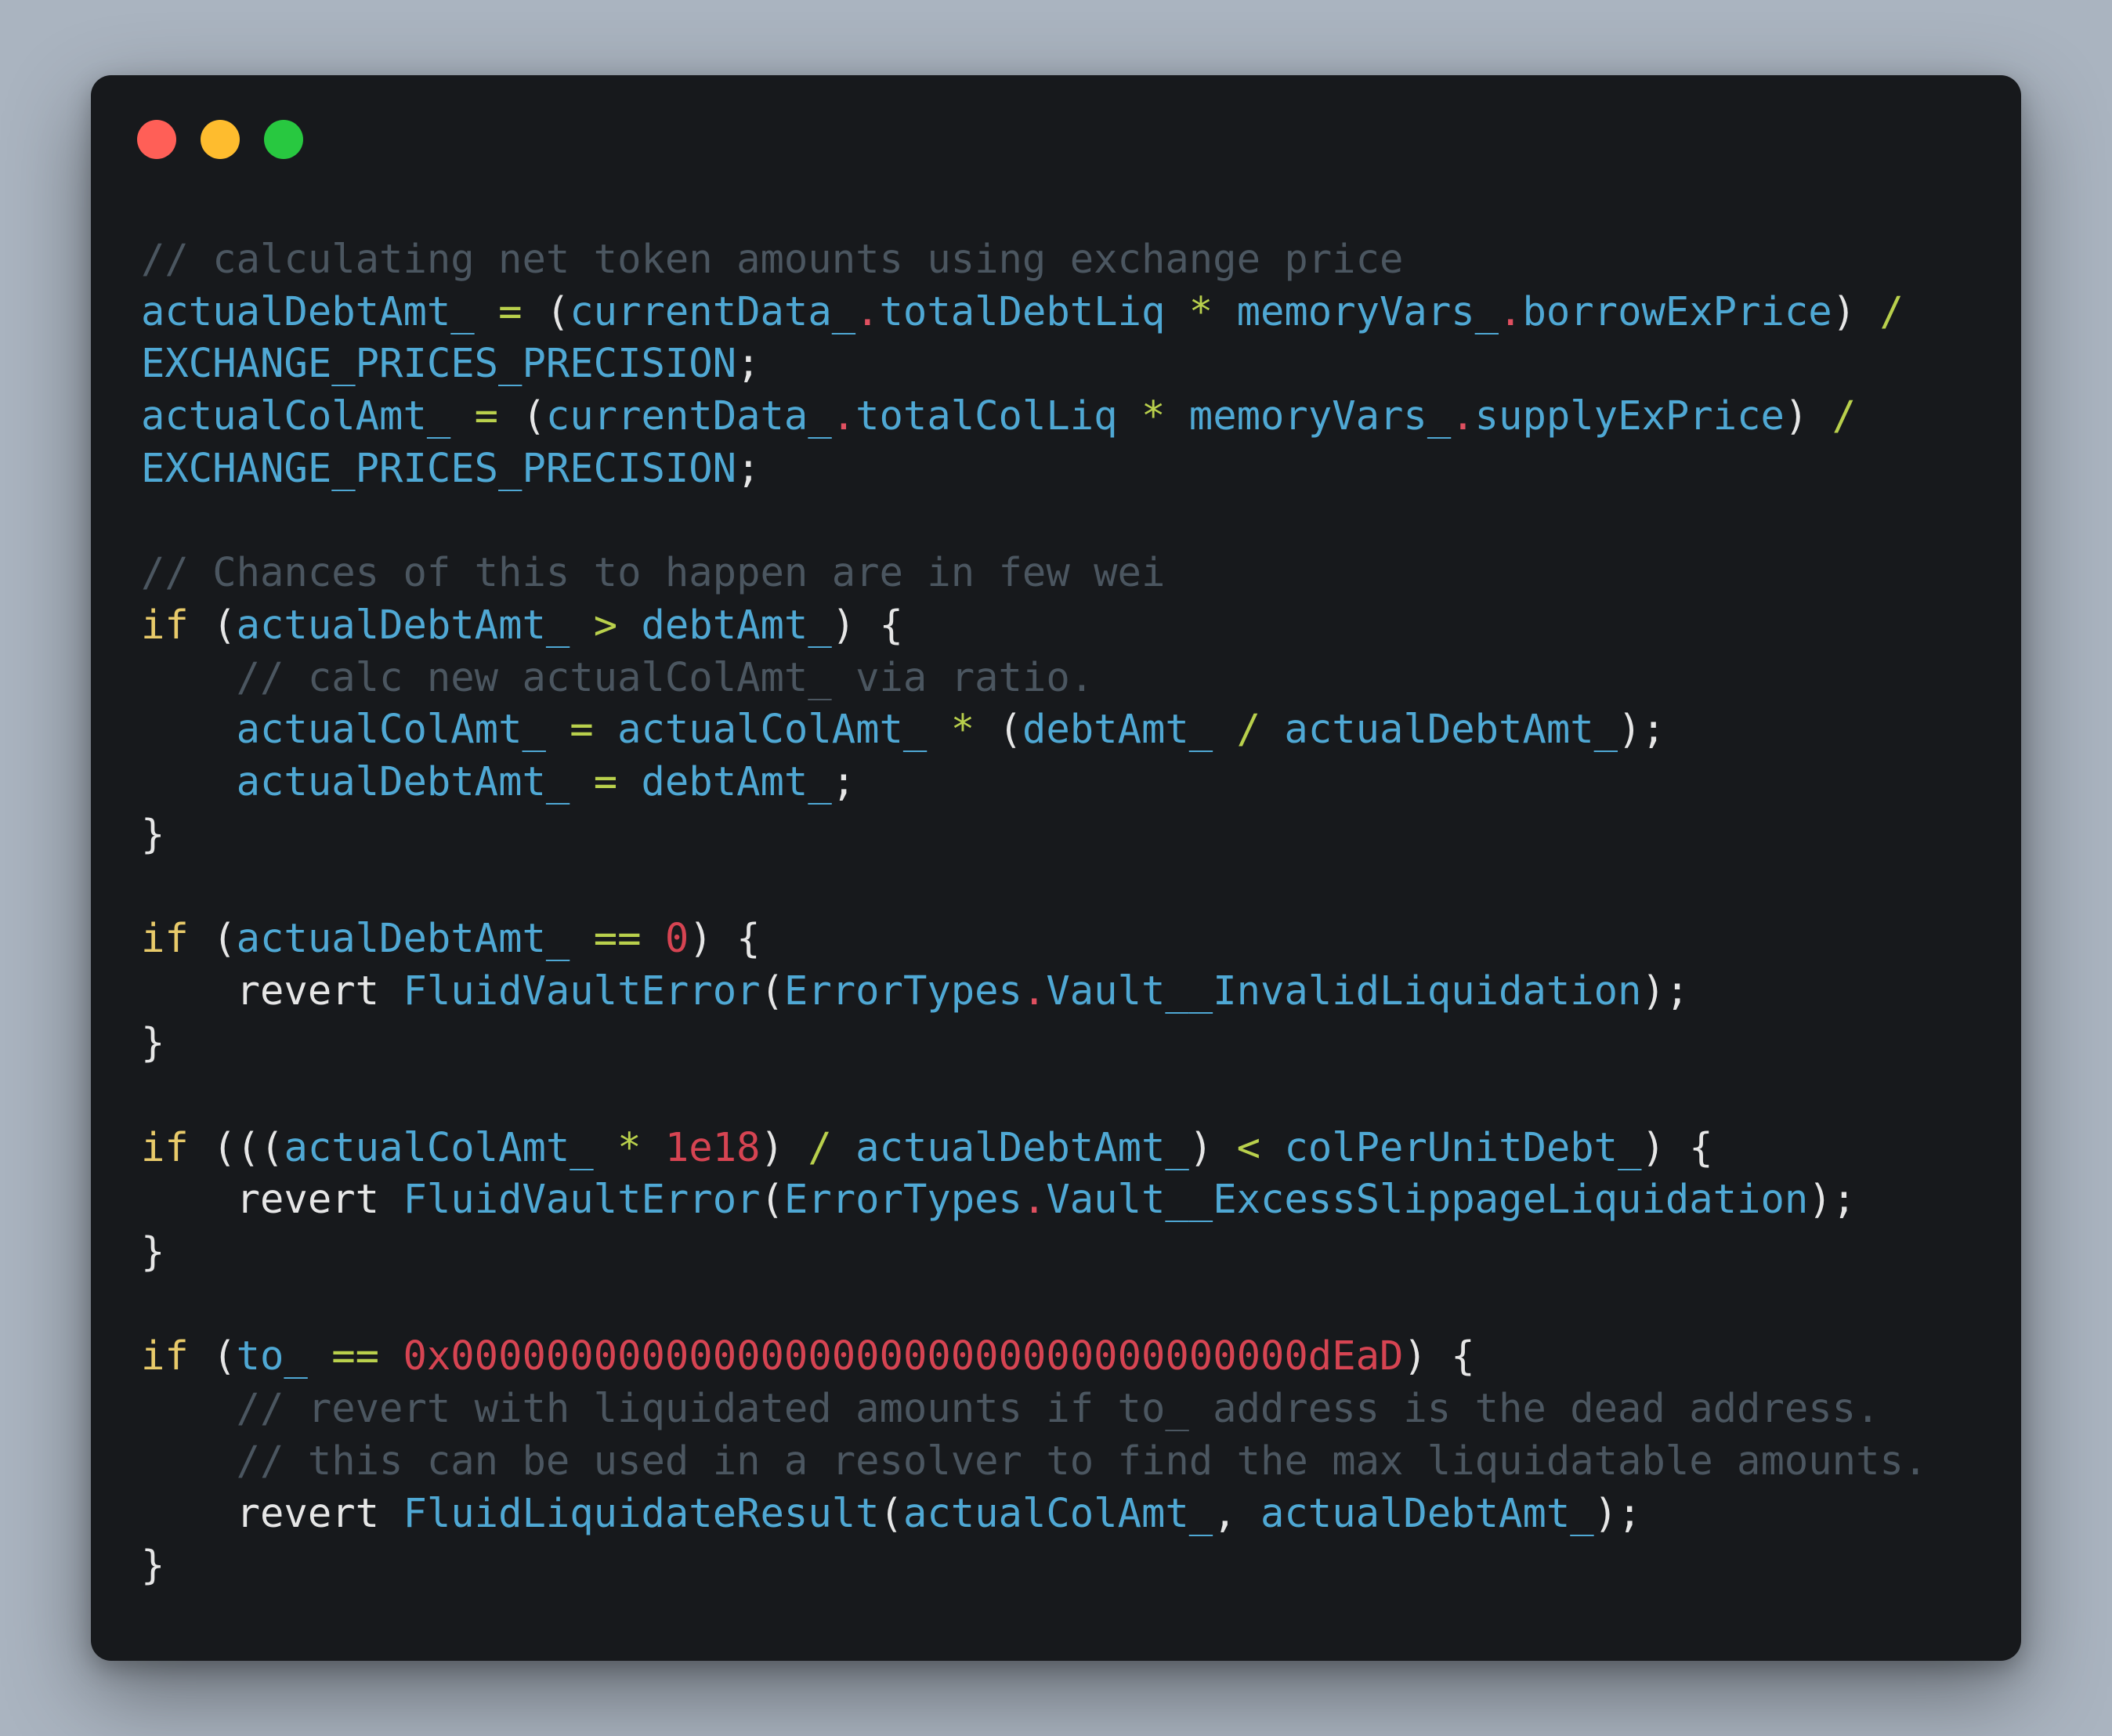 The image size is (2112, 1736). Describe the element at coordinates (712, 1146) in the screenshot. I see `code-token-literal: 1e18` at that location.